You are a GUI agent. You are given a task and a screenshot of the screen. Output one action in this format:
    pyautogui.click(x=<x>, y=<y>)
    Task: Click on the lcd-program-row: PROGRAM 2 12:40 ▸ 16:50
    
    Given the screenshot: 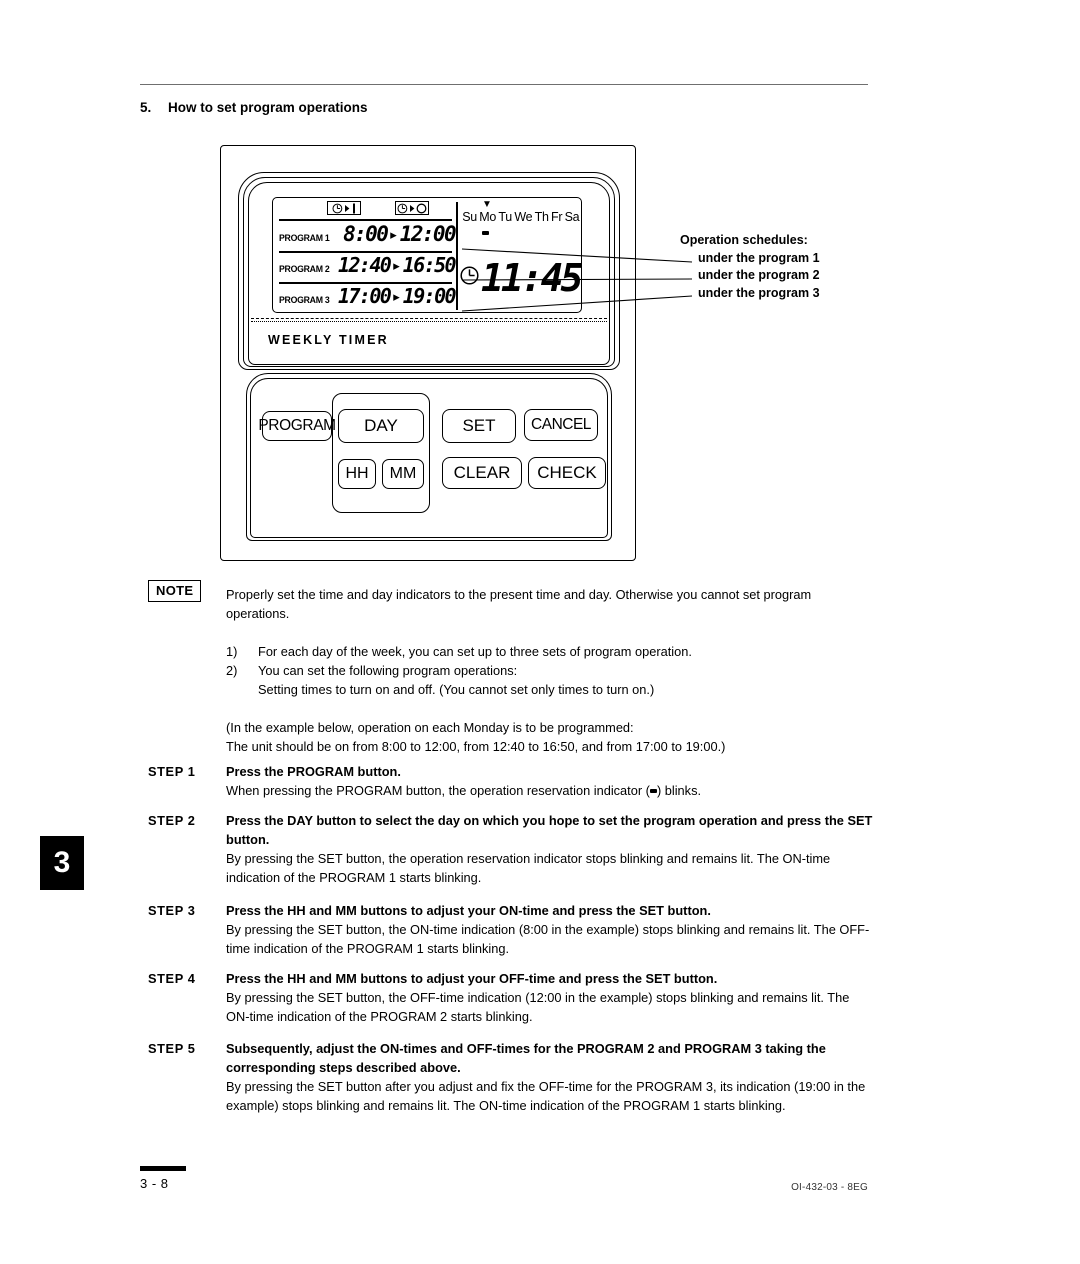 What is the action you would take?
    pyautogui.click(x=365, y=266)
    